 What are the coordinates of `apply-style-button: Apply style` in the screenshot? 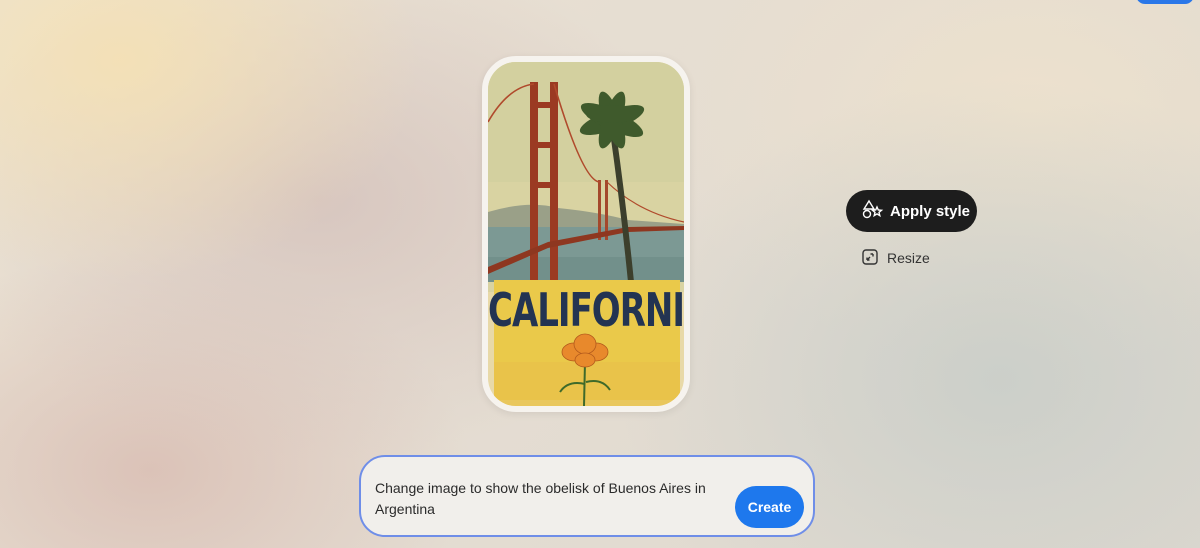 It's located at (911, 211).